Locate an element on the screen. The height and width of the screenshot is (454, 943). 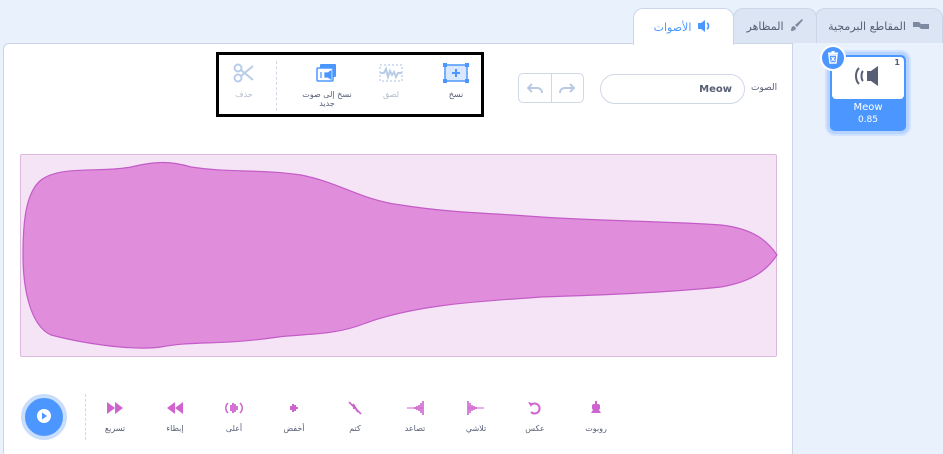
tab-code: المقاطع البرمجية is located at coordinates (879, 26).